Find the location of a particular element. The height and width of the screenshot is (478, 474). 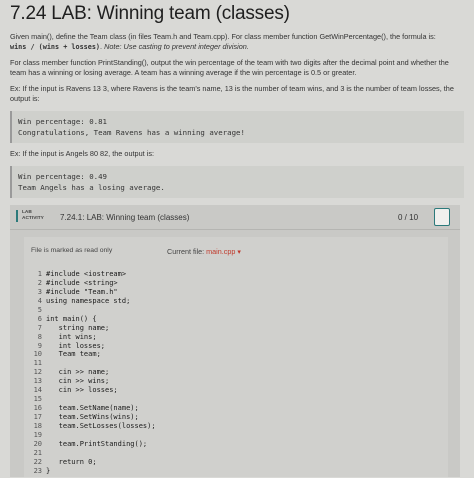

lab-title: 7.24.1: LAB: Winning team (classes) is located at coordinates (125, 217).